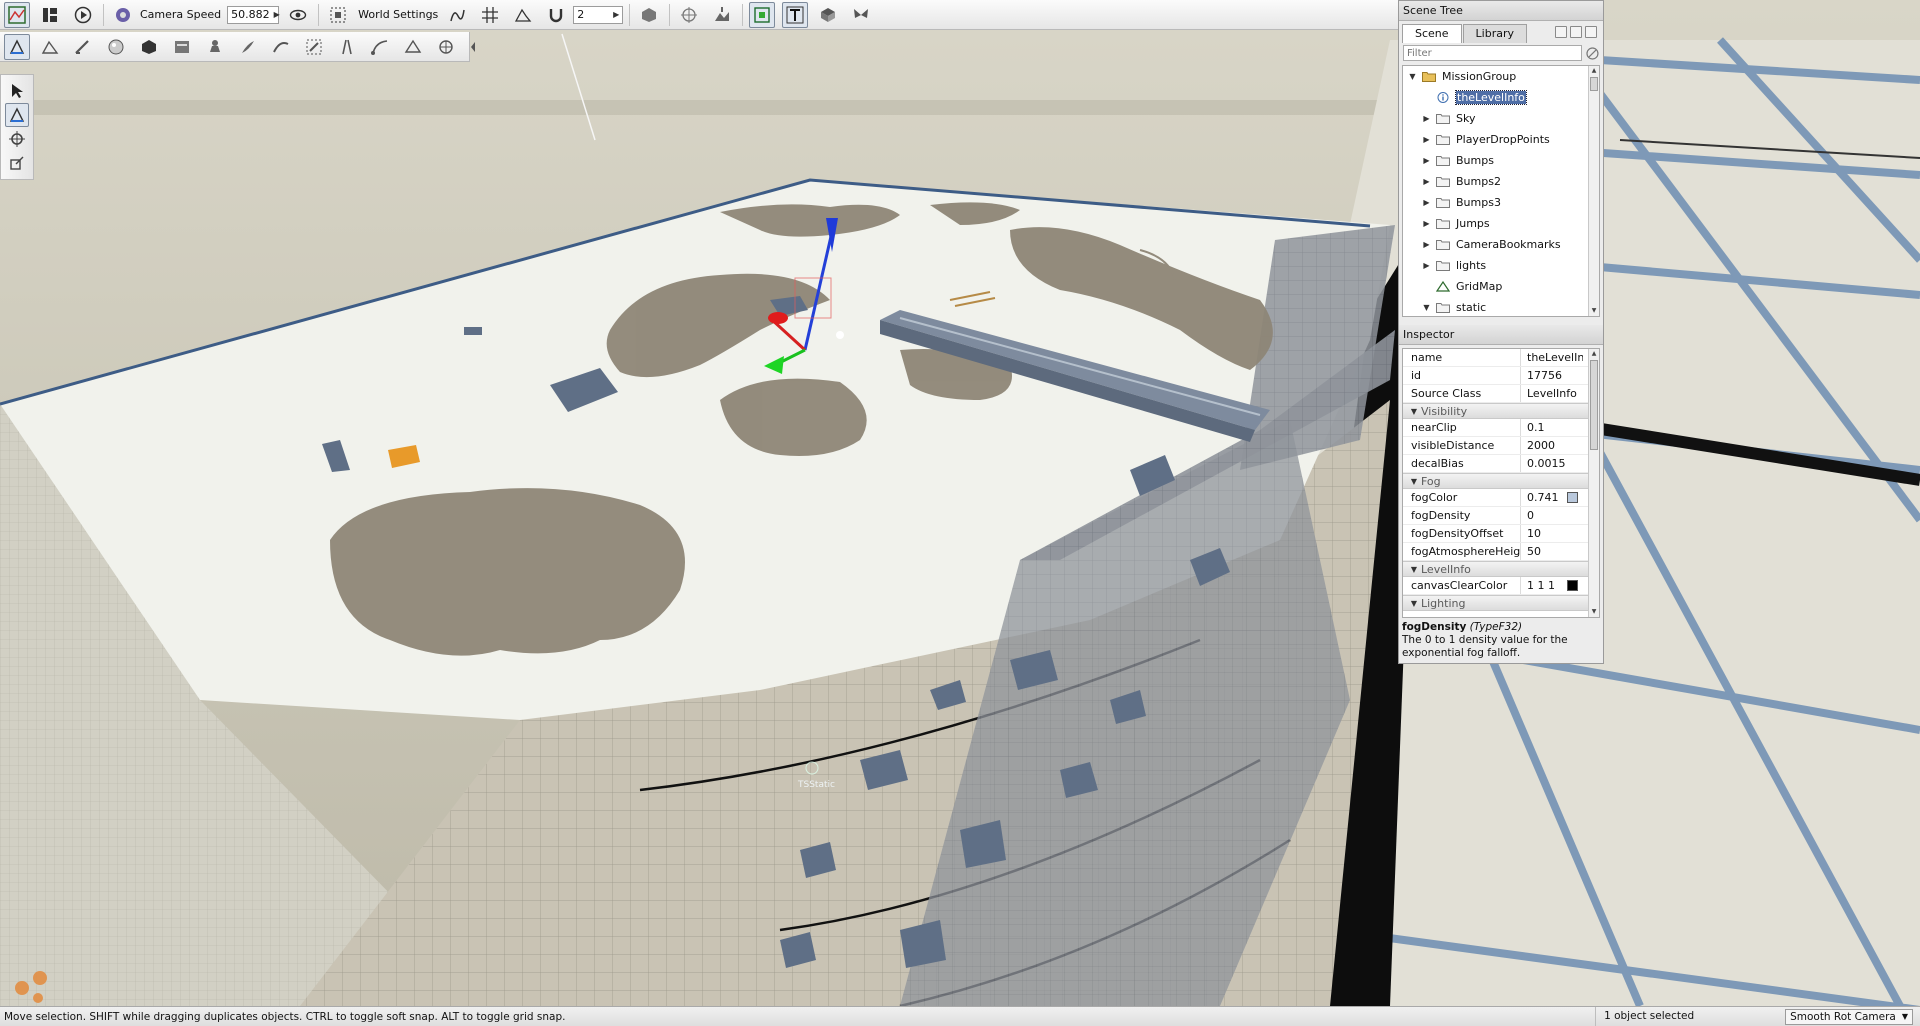  I want to click on world-editor-icon, so click(17, 14).